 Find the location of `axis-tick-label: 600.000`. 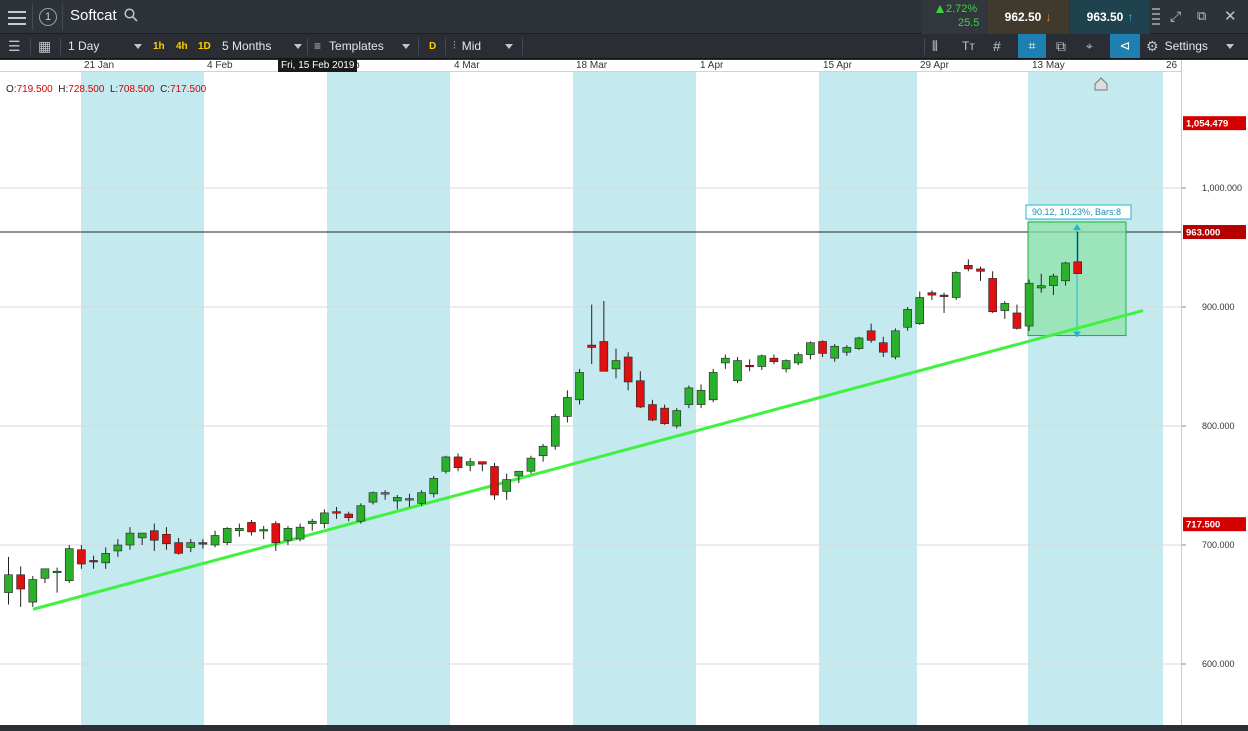

axis-tick-label: 600.000 is located at coordinates (1218, 664).